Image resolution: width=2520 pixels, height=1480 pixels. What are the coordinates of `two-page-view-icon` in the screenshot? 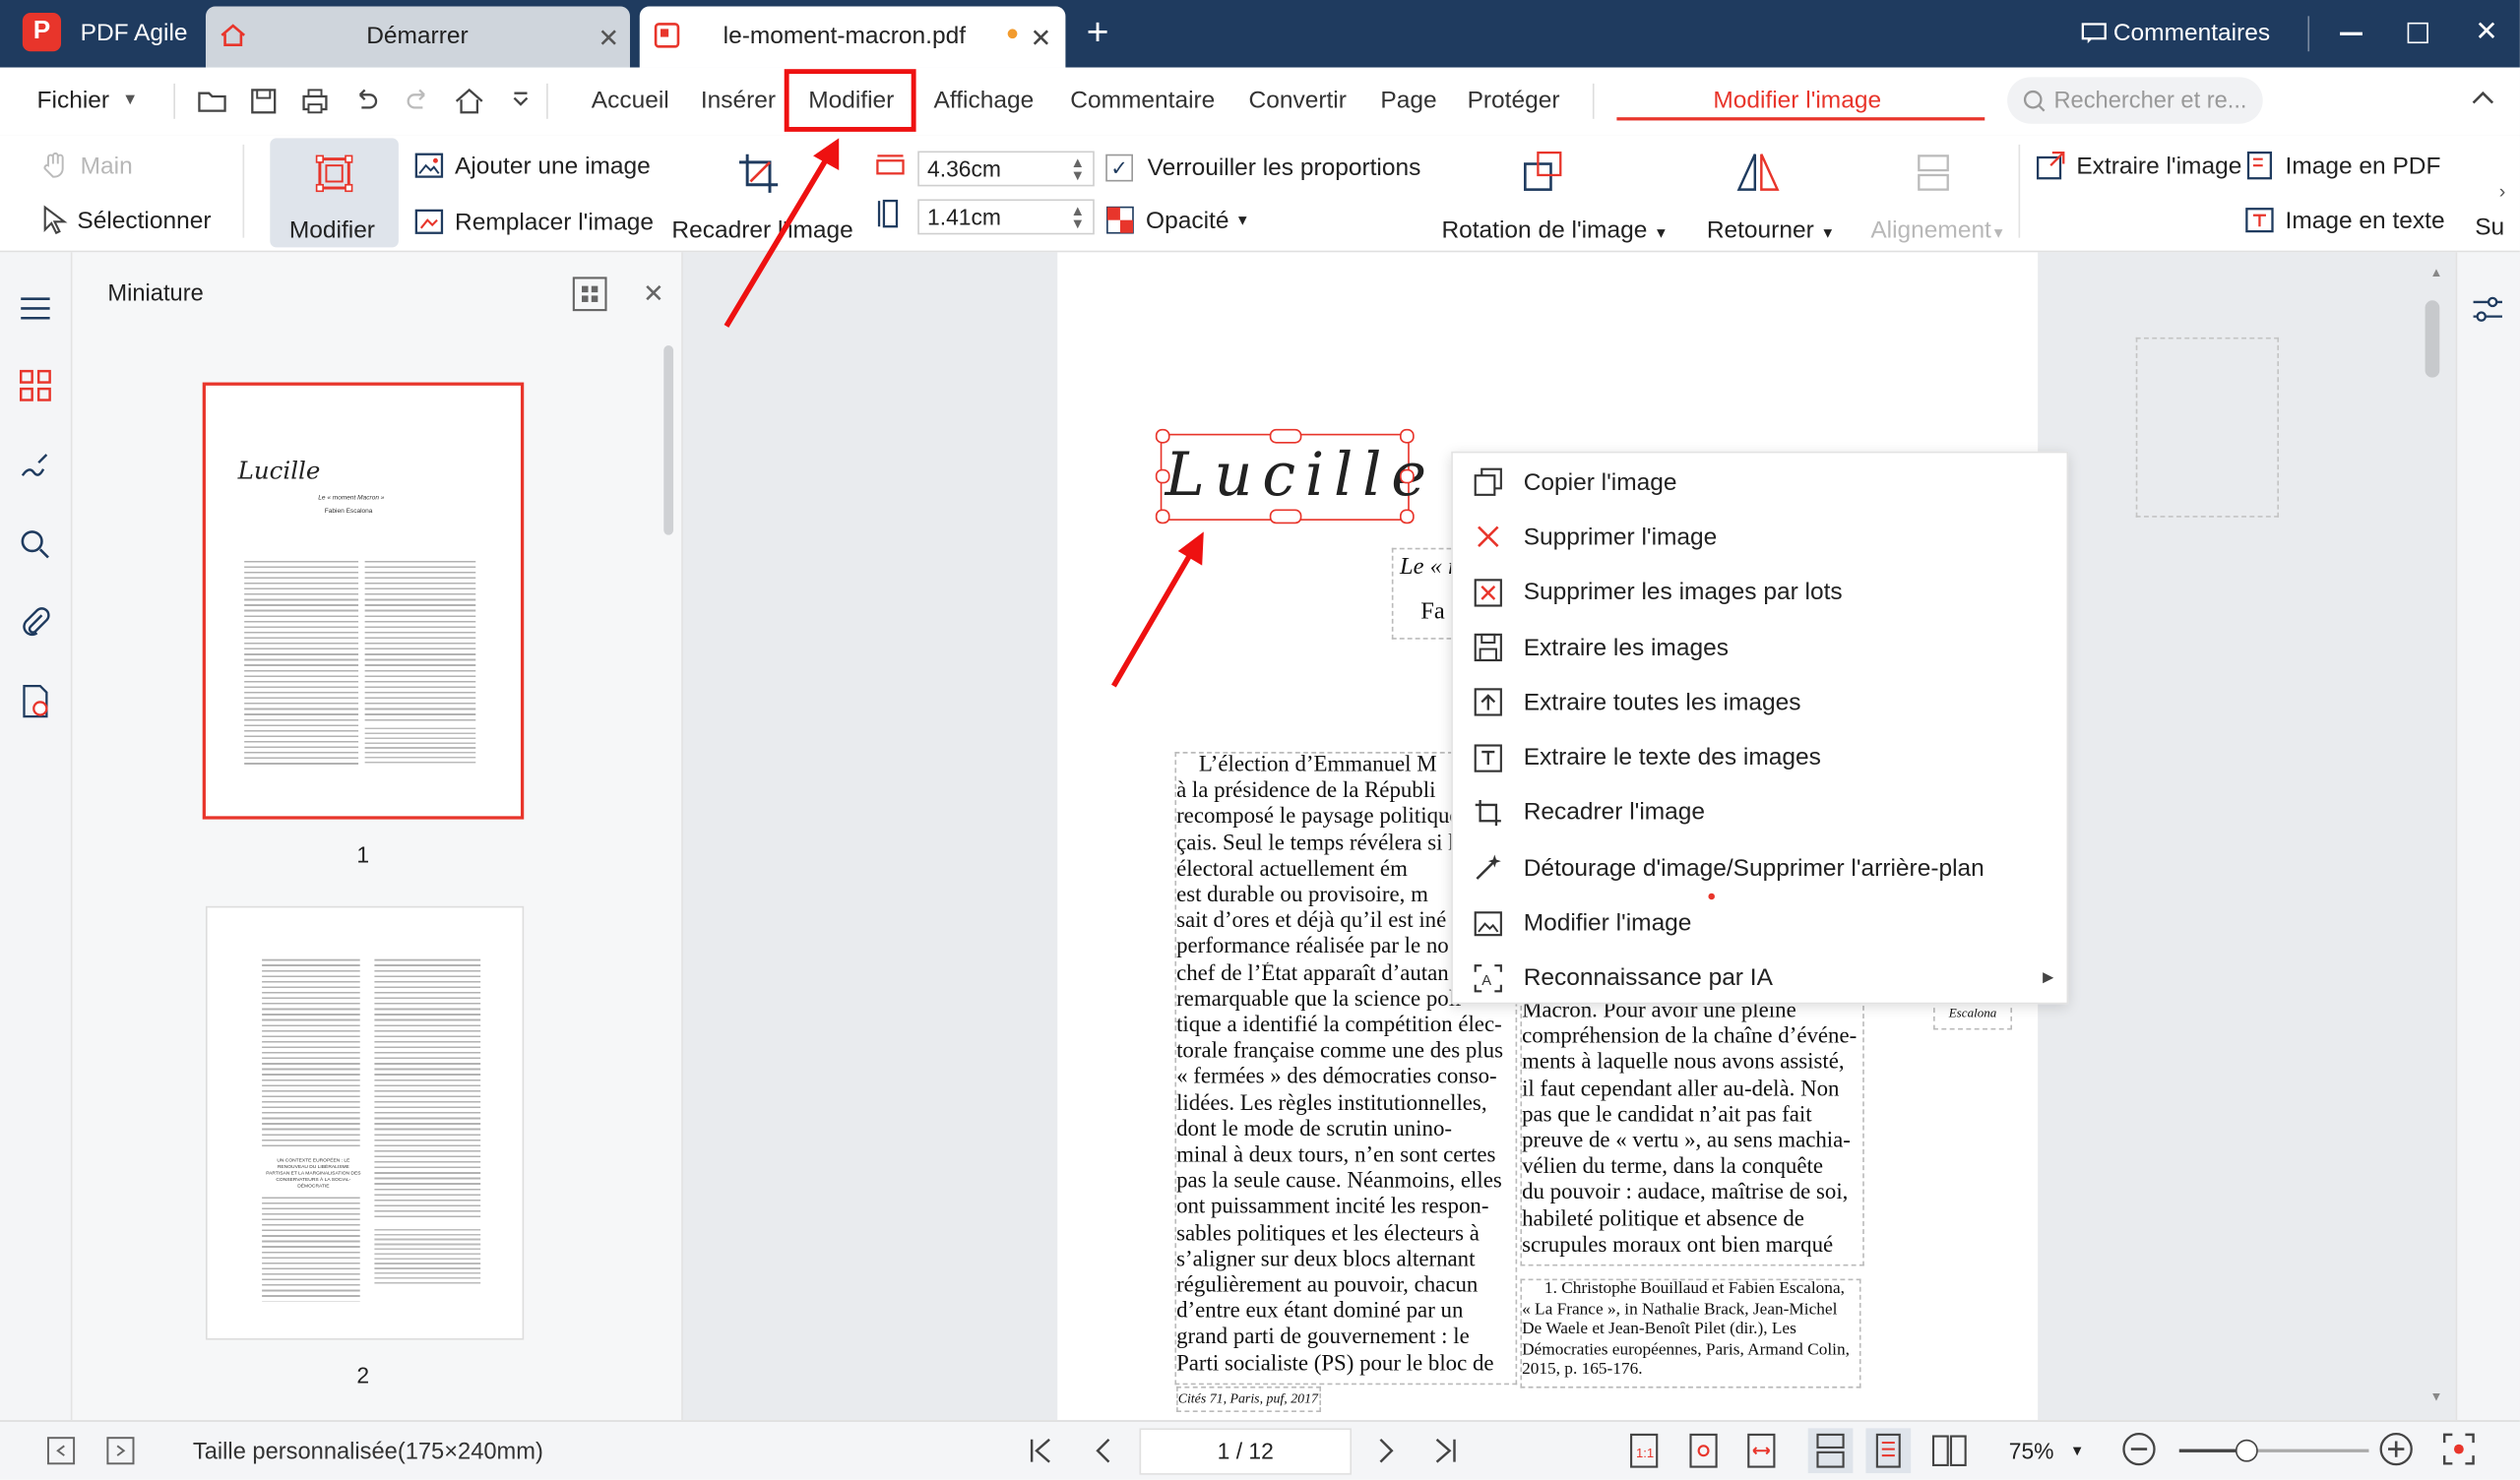 It's located at (1949, 1451).